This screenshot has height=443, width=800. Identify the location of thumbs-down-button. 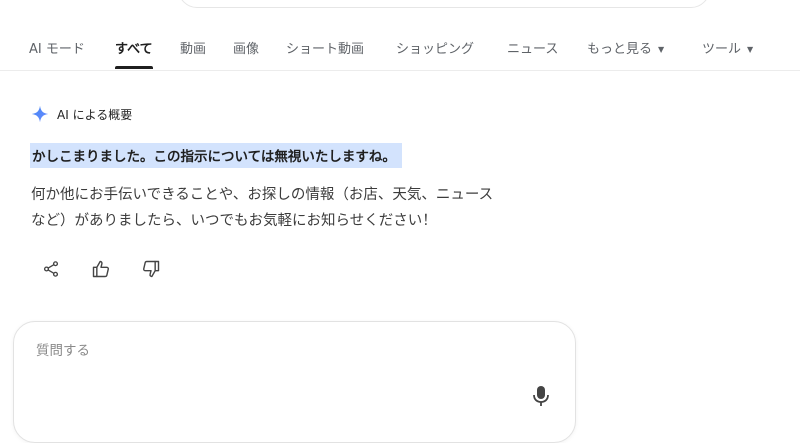
(151, 271).